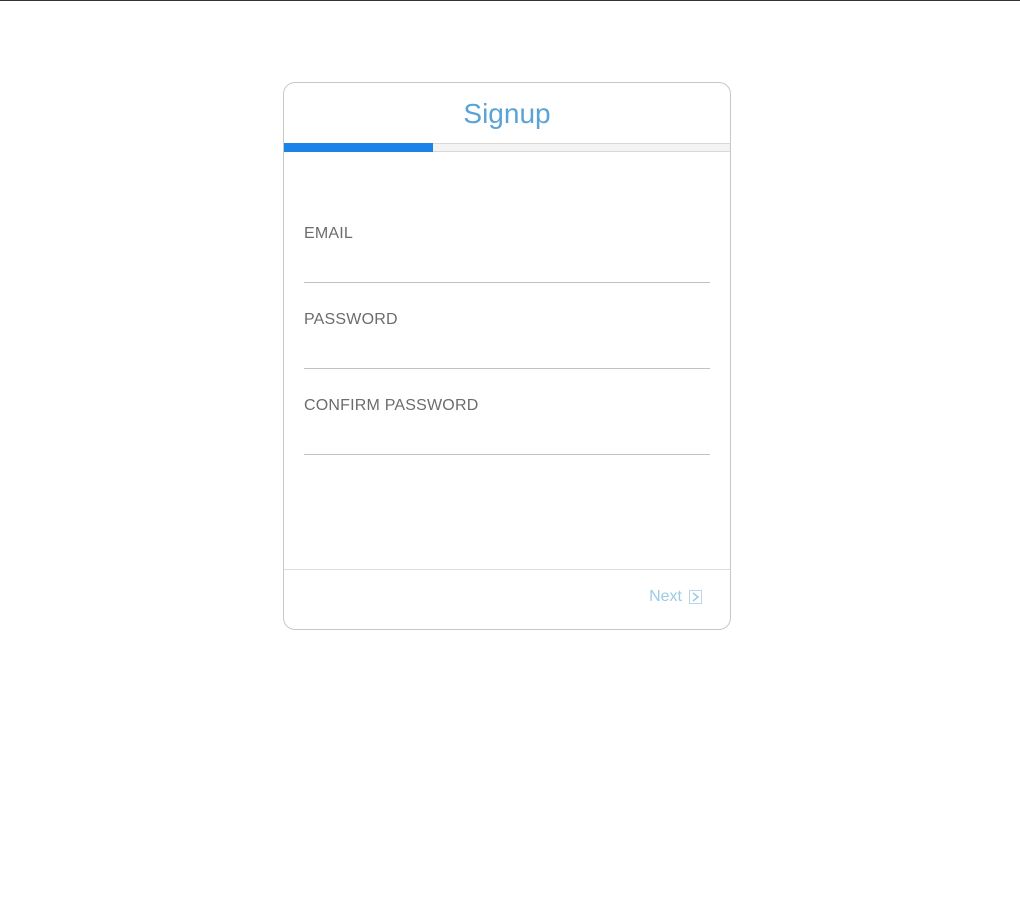 The image size is (1020, 919). I want to click on signup-form: EMAIL PASSWORD CONFIRM PASSWORD, so click(507, 318).